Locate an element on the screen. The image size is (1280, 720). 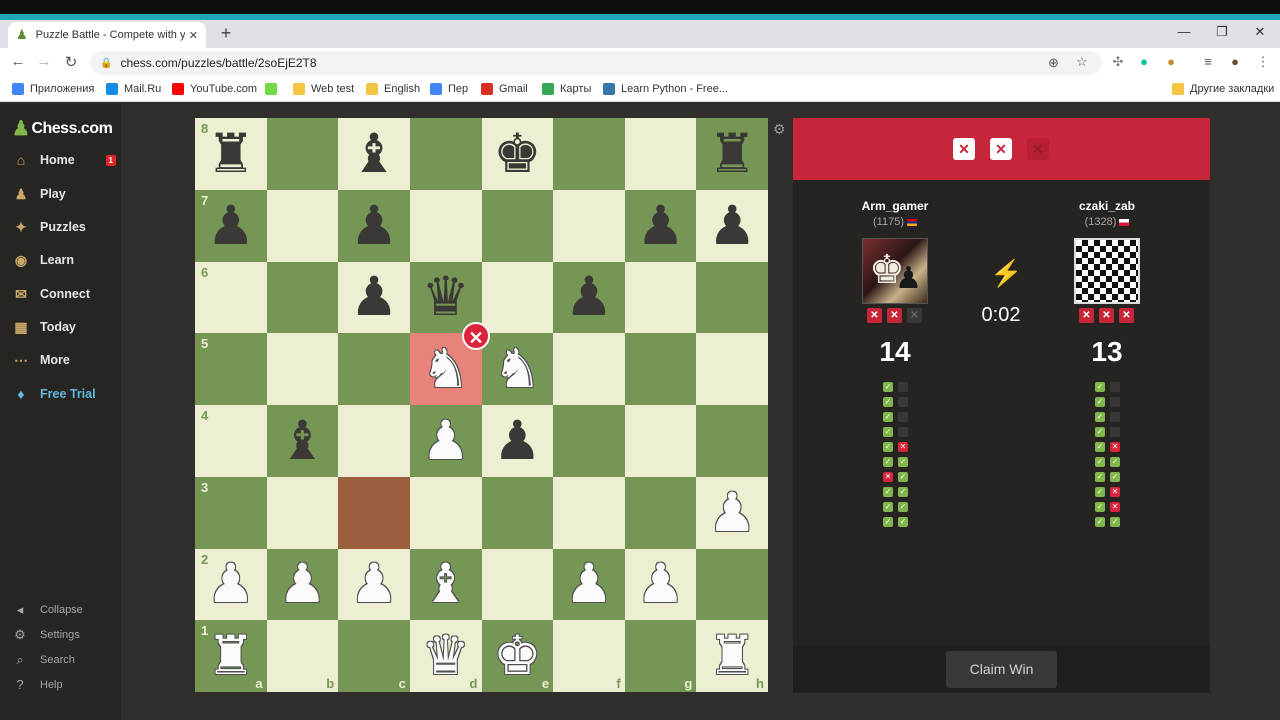
black-rook-icon: ♜ is located at coordinates (732, 154).